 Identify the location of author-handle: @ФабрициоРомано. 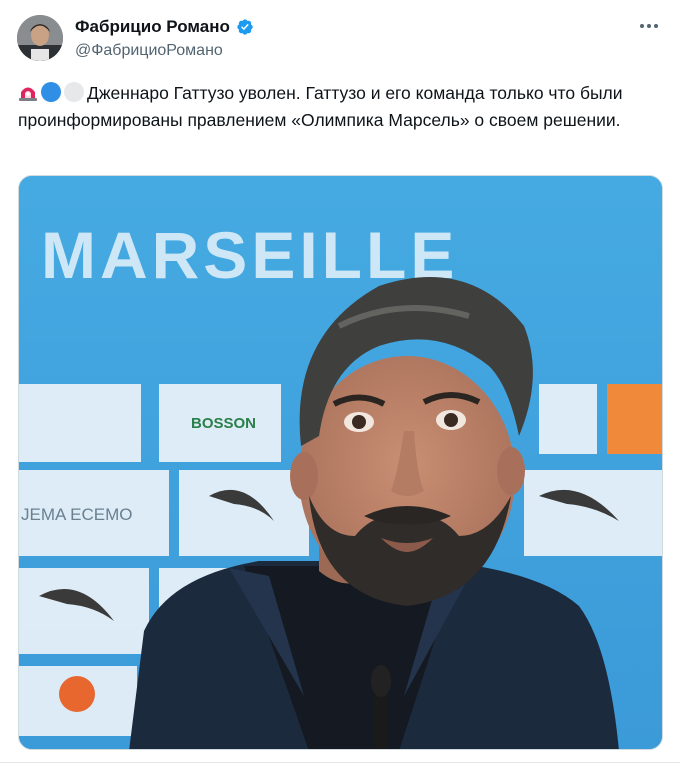
(149, 51).